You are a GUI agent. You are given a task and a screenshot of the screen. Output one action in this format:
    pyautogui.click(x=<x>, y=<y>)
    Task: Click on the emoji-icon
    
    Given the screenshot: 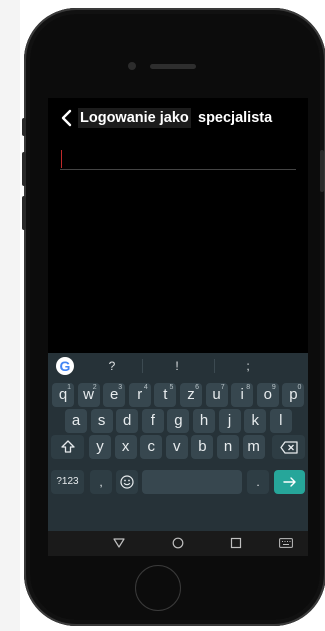 What is the action you would take?
    pyautogui.click(x=127, y=482)
    